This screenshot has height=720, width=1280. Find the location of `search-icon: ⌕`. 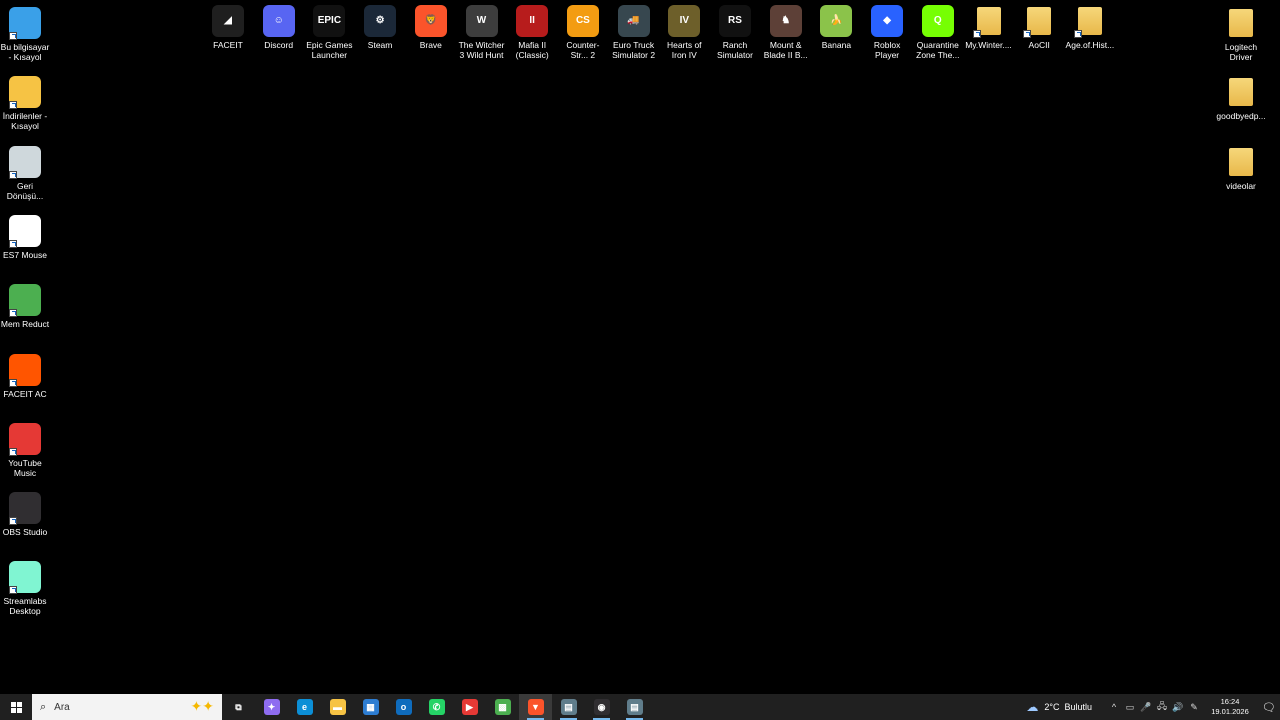

search-icon: ⌕ is located at coordinates (43, 706).